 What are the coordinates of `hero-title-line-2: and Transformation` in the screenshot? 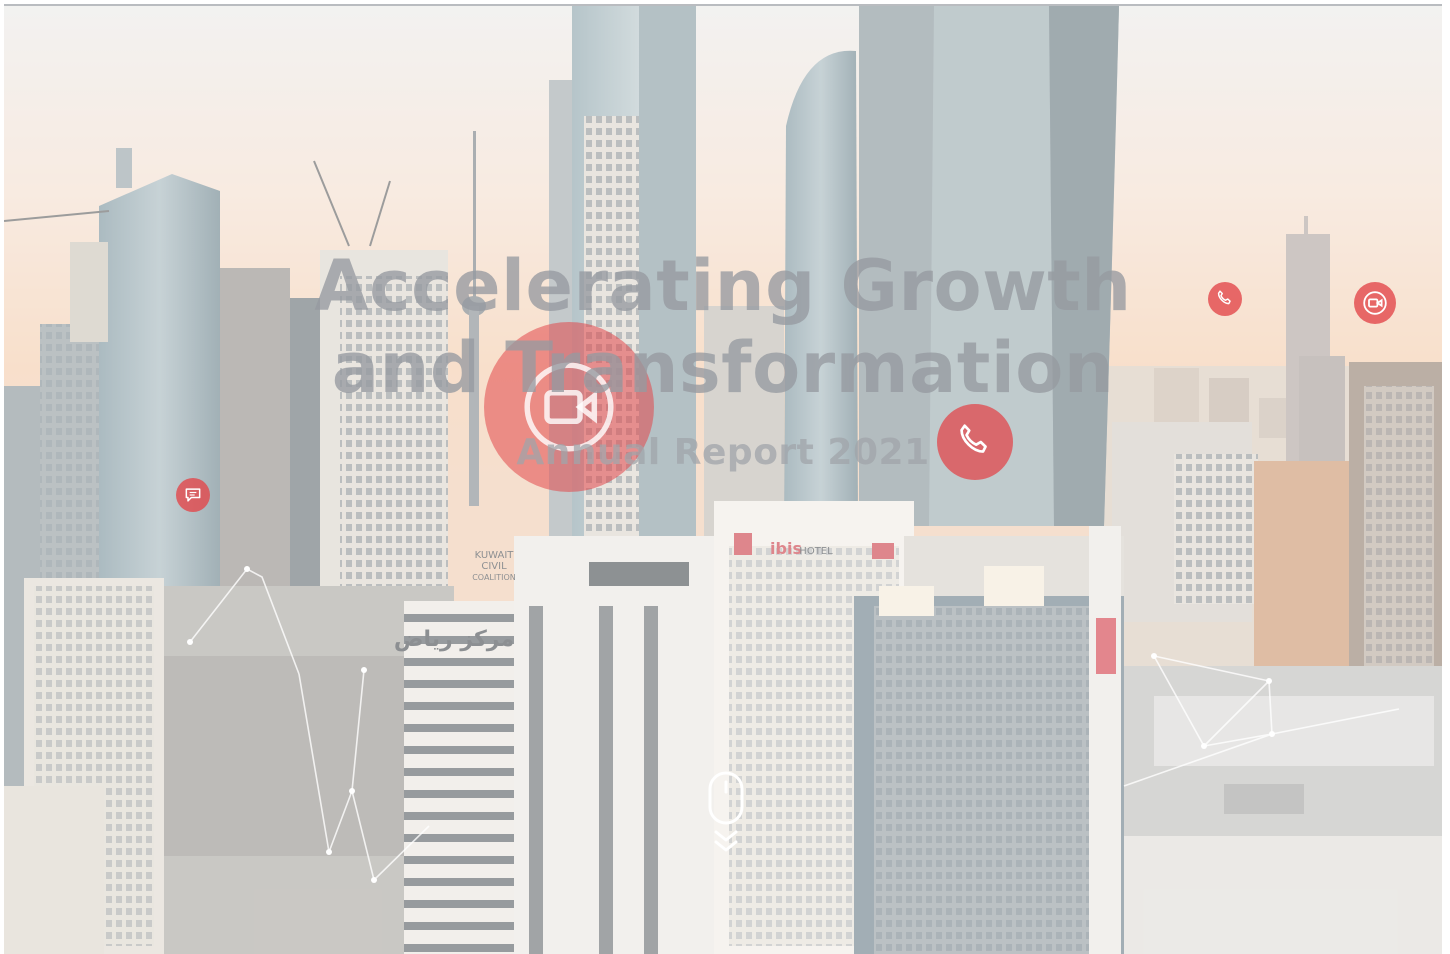 It's located at (723, 368).